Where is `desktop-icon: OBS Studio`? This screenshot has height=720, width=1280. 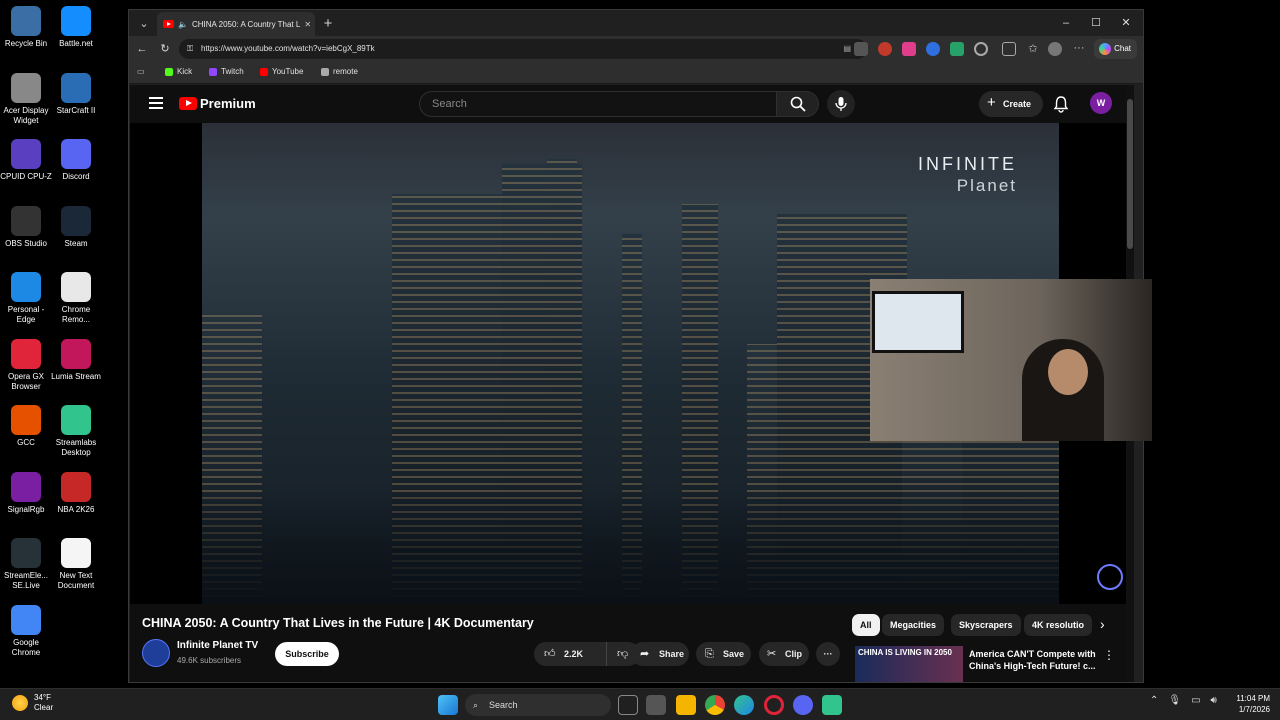
desktop-icon: OBS Studio is located at coordinates (26, 227).